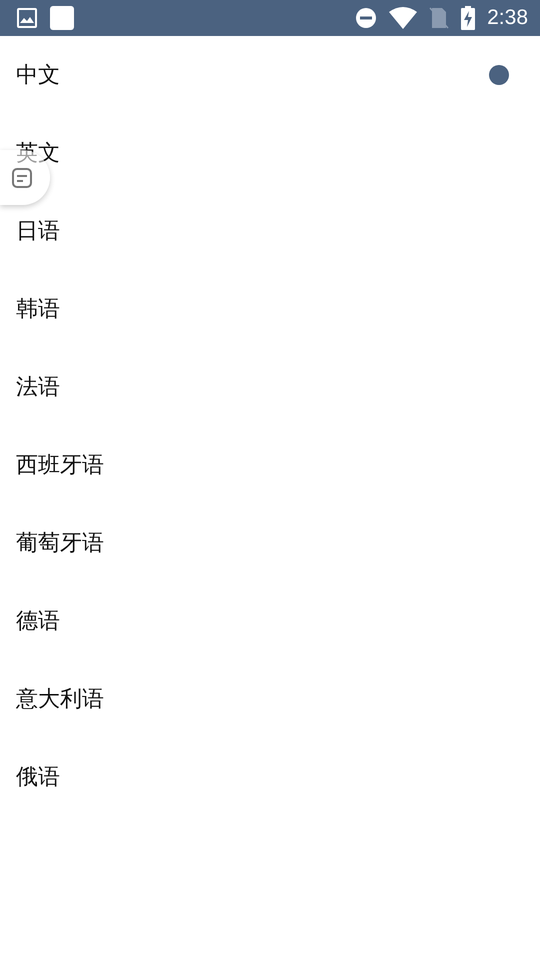 The height and width of the screenshot is (960, 540). Describe the element at coordinates (270, 699) in the screenshot. I see `language-item: 意大利语` at that location.